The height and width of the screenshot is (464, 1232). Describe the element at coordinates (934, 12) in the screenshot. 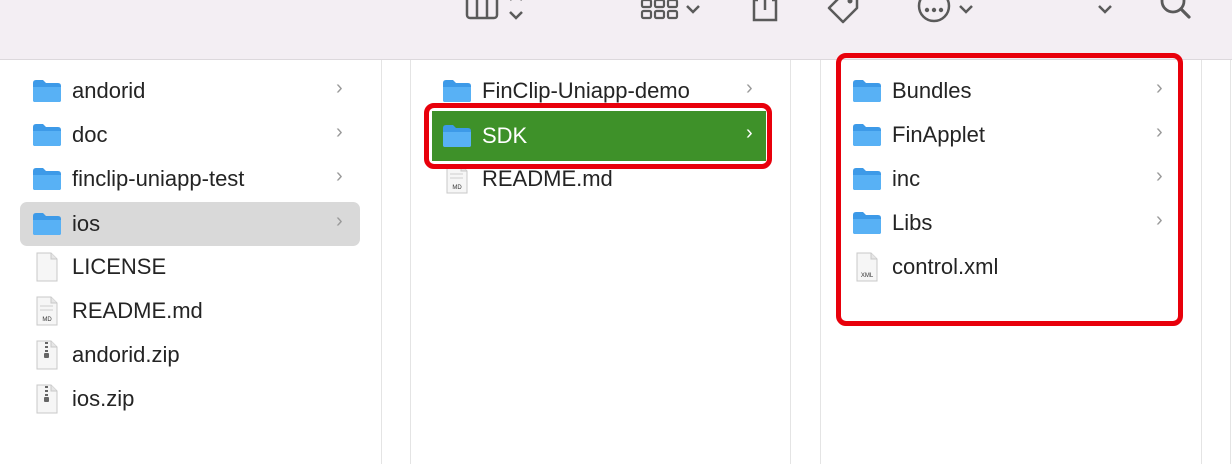

I see `more-icon` at that location.